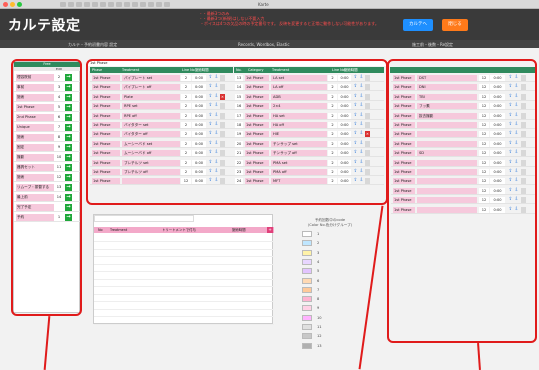  I want to click on window-titlebar: Karte, so click(269, 4).